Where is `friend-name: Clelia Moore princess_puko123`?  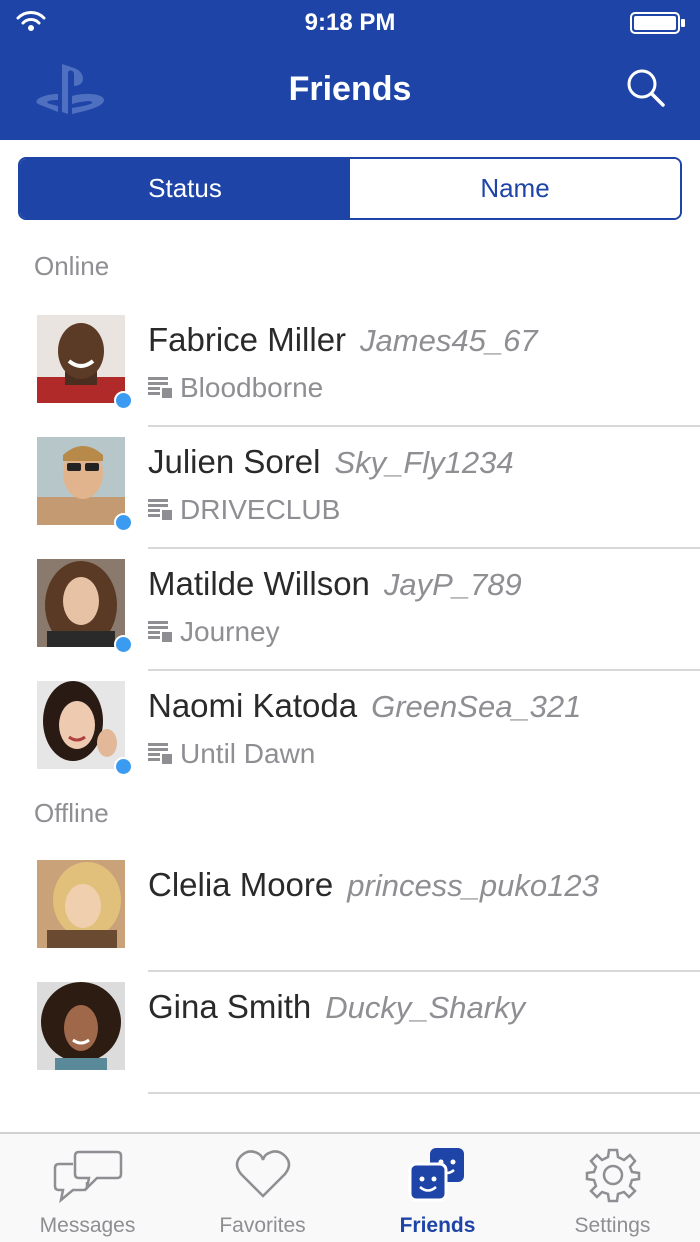
friend-name: Clelia Moore princess_puko123 is located at coordinates (373, 885).